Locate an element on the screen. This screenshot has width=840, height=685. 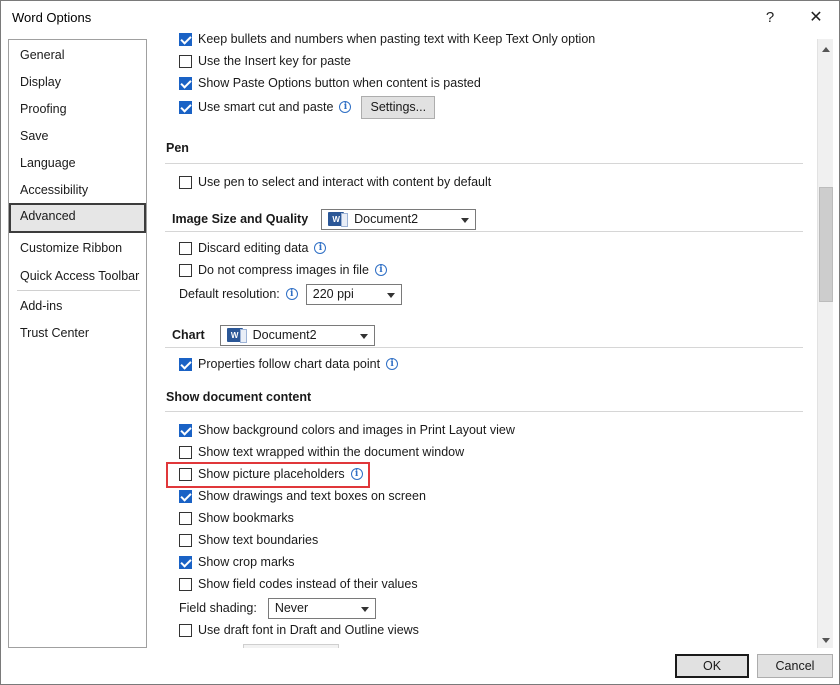
show-content-section-title: Show document content is located at coordinates (239, 397).